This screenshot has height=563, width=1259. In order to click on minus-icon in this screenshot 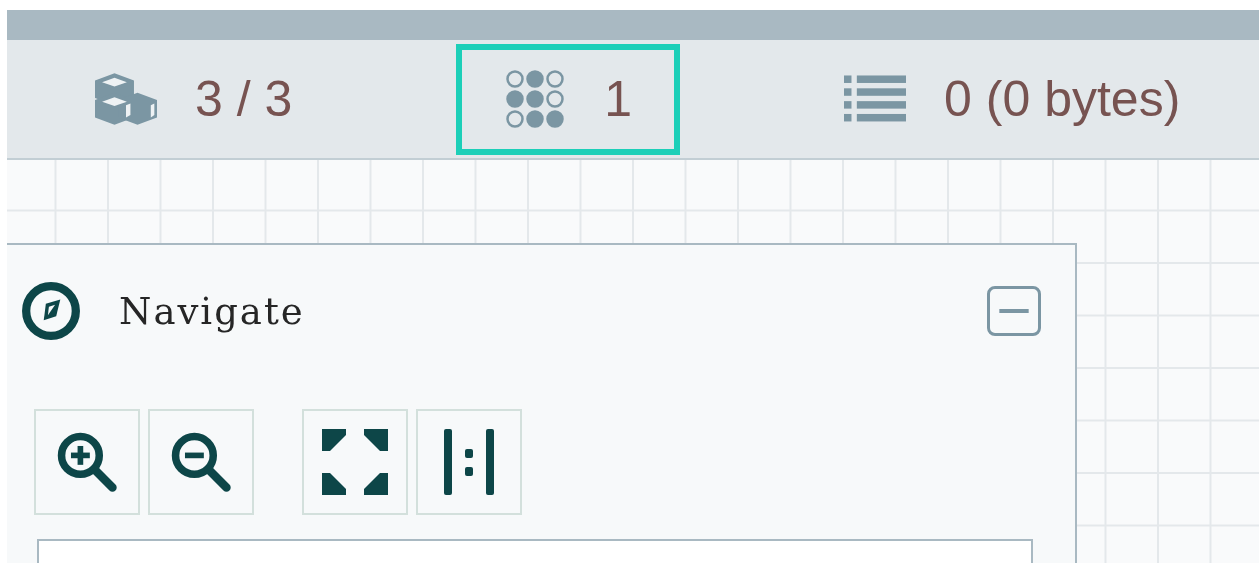, I will do `click(1014, 311)`.